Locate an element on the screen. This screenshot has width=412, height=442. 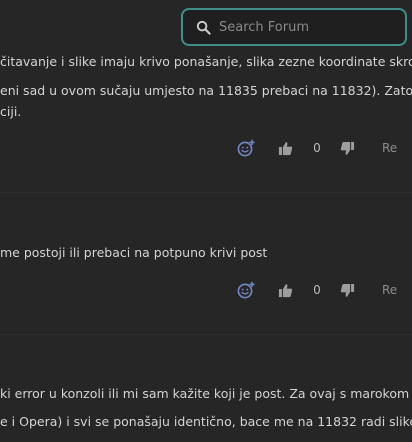
search-icon is located at coordinates (203, 27).